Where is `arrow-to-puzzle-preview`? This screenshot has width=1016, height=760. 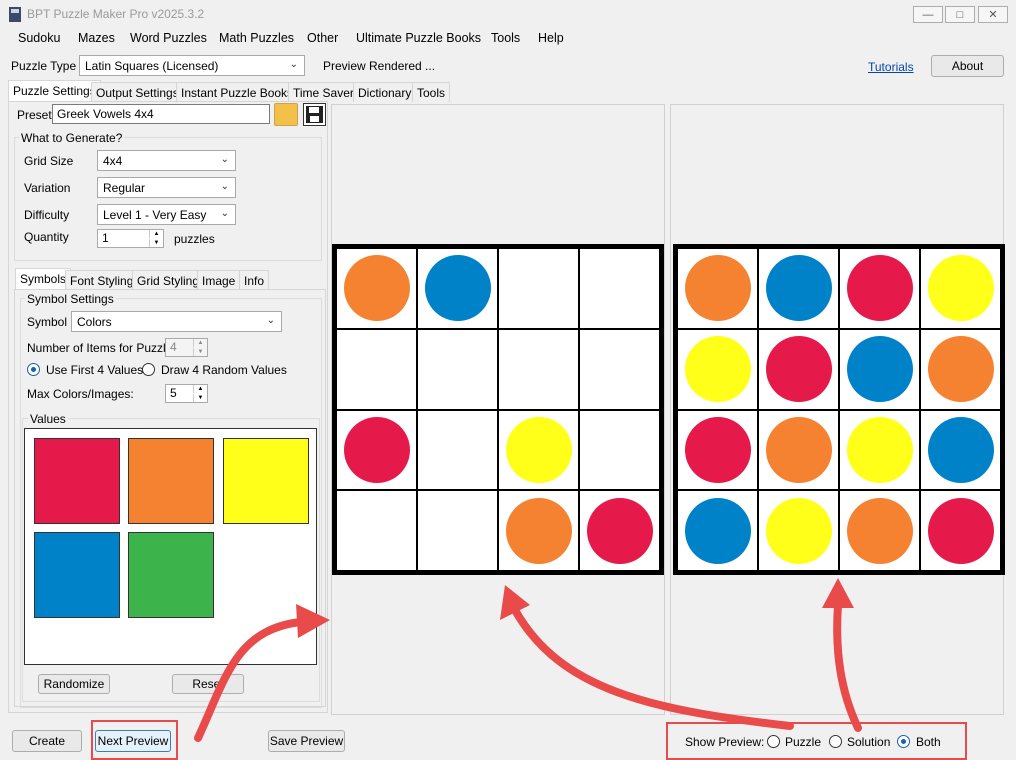 arrow-to-puzzle-preview is located at coordinates (249, 680).